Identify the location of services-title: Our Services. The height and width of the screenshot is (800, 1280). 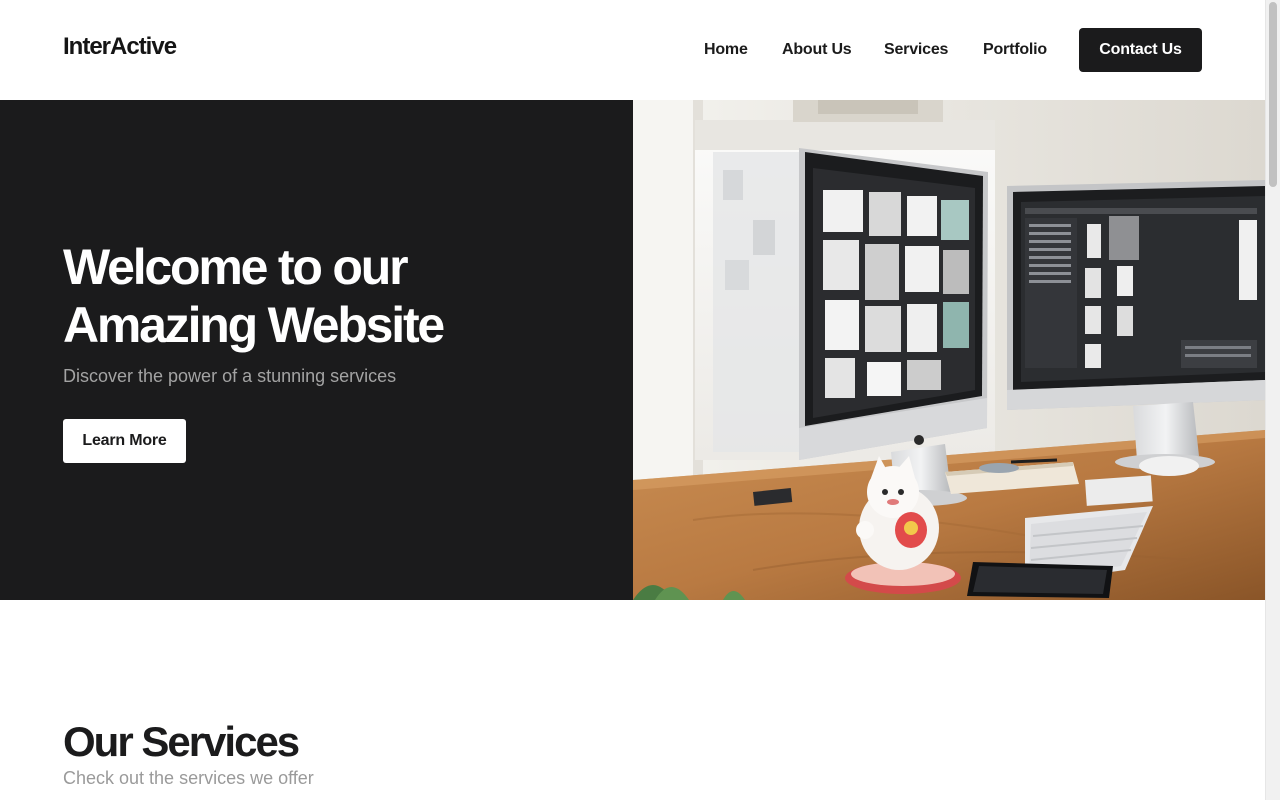
(181, 741).